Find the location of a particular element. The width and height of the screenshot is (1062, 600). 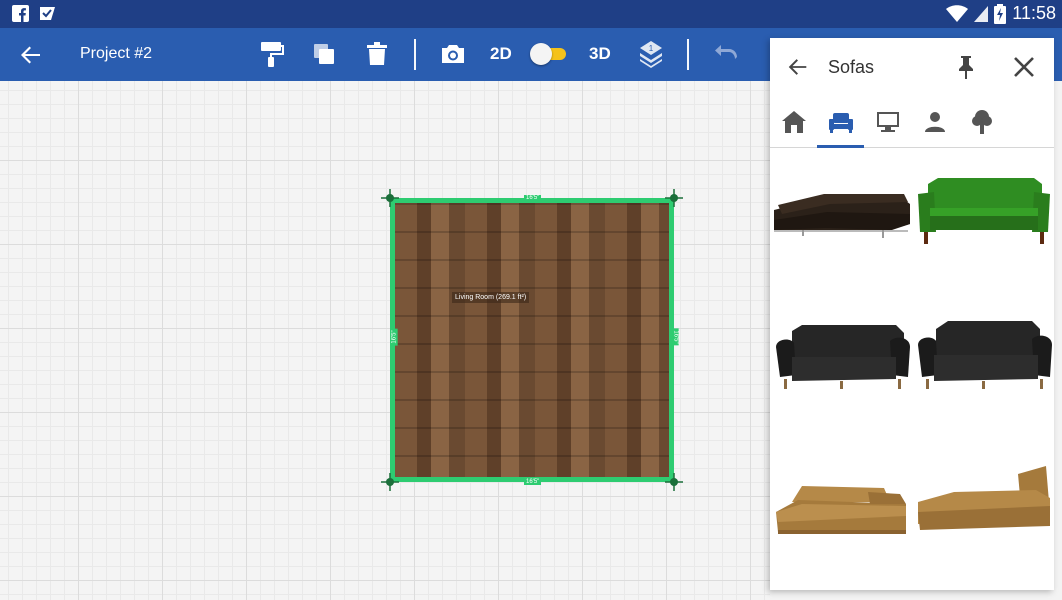

corner-handle-br is located at coordinates (674, 482).